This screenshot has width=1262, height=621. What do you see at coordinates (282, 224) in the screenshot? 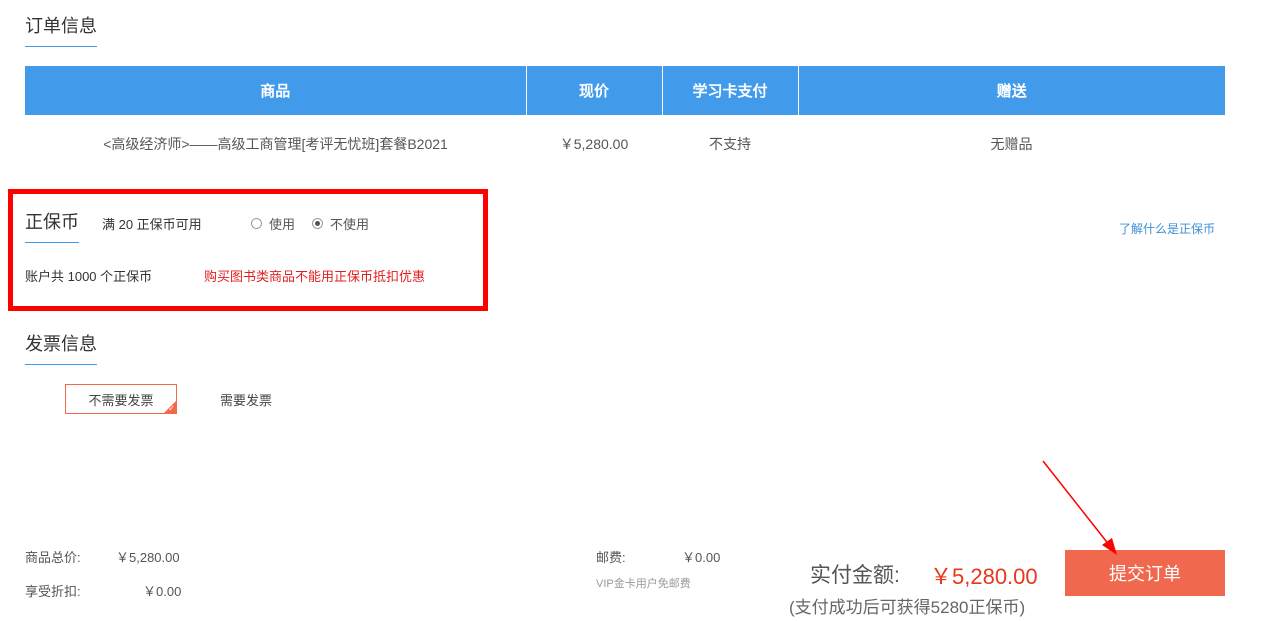
I see `coin-use-label: 使用` at bounding box center [282, 224].